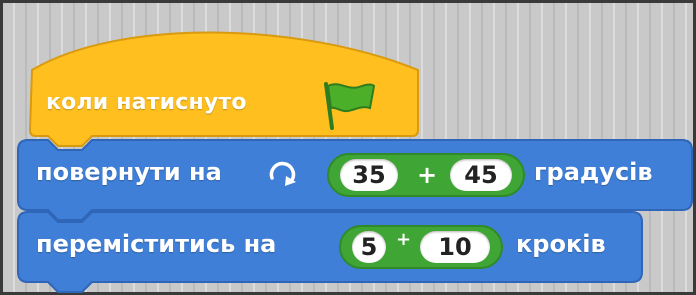 The width and height of the screenshot is (696, 295). I want to click on turn-plus-operator: +, so click(427, 175).